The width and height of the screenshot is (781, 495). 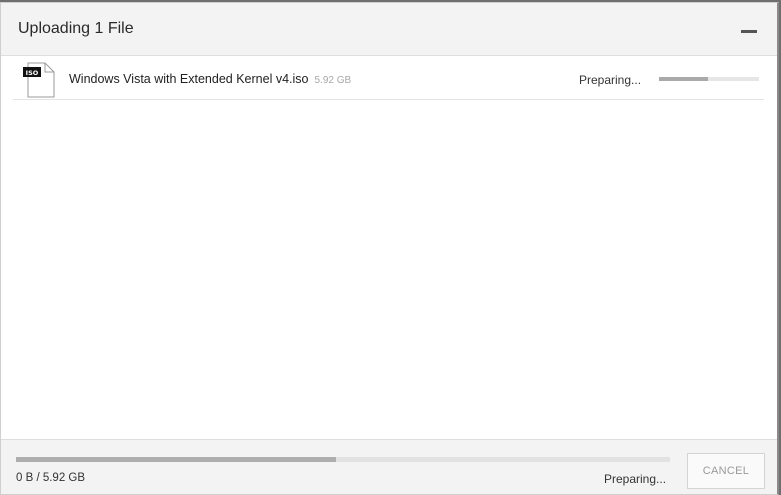 What do you see at coordinates (39, 80) in the screenshot?
I see `iso-file-icon: ISO` at bounding box center [39, 80].